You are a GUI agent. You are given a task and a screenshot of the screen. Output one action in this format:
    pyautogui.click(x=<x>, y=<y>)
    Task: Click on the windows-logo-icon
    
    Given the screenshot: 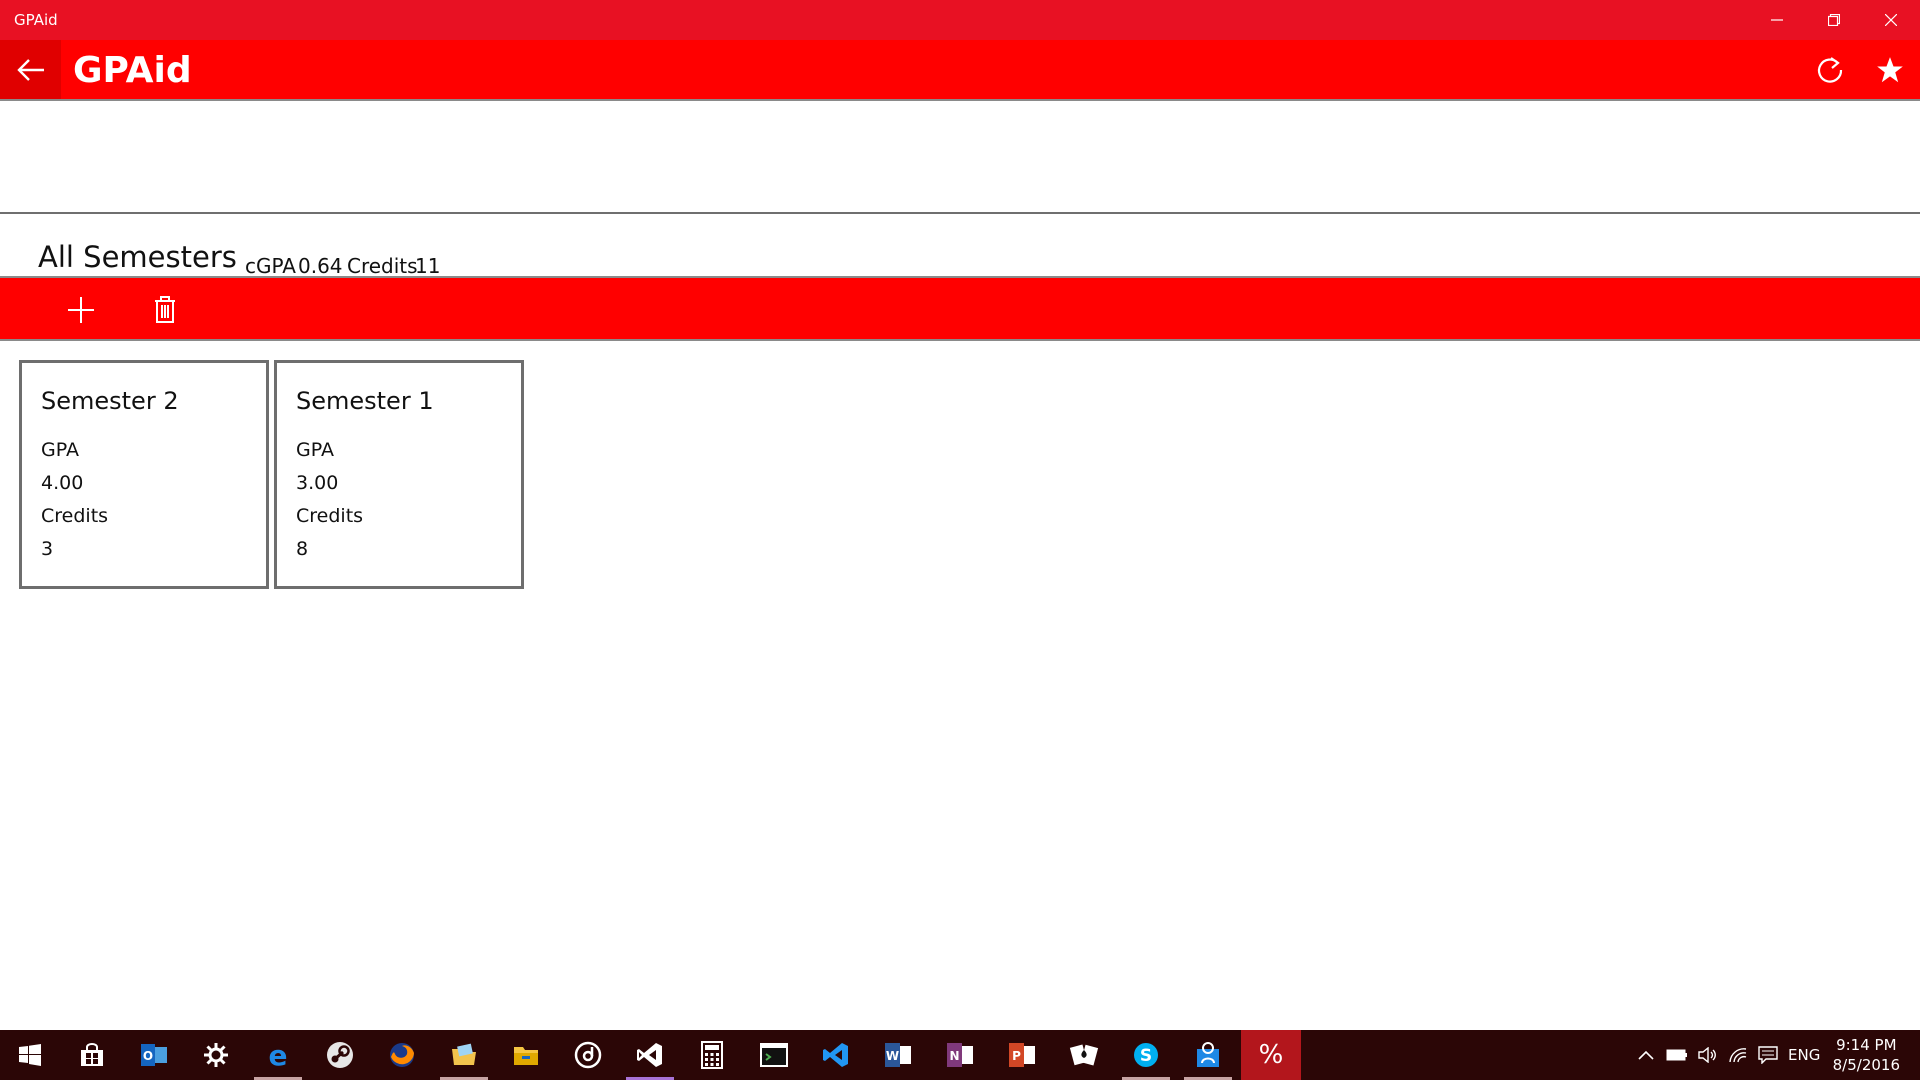 What is the action you would take?
    pyautogui.click(x=30, y=1055)
    